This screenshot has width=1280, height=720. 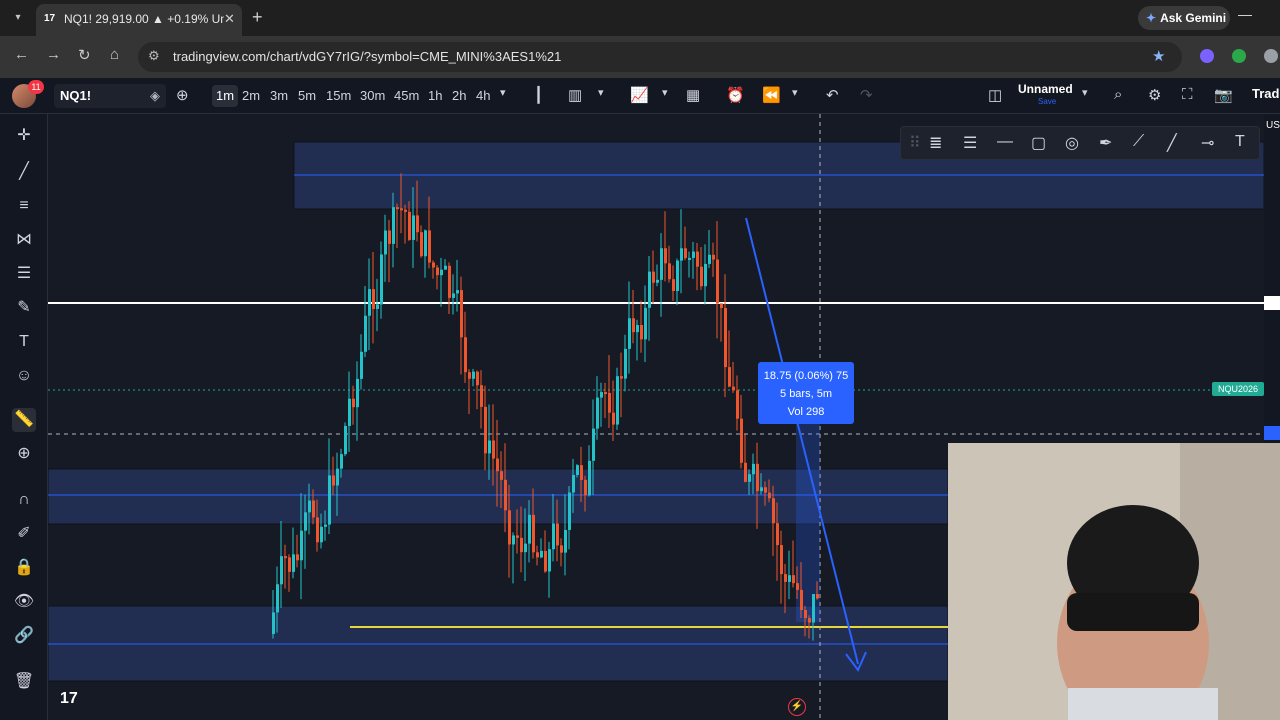 I want to click on horizontal-line-icon: —, so click(x=1005, y=142).